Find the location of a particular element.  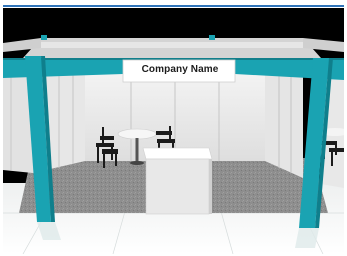

company-name-sign: Company Name is located at coordinates (180, 69).